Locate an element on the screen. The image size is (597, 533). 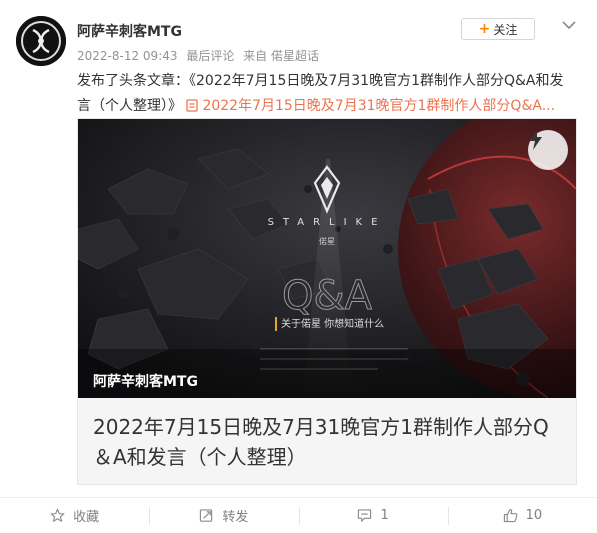
star-icon is located at coordinates (57, 515).